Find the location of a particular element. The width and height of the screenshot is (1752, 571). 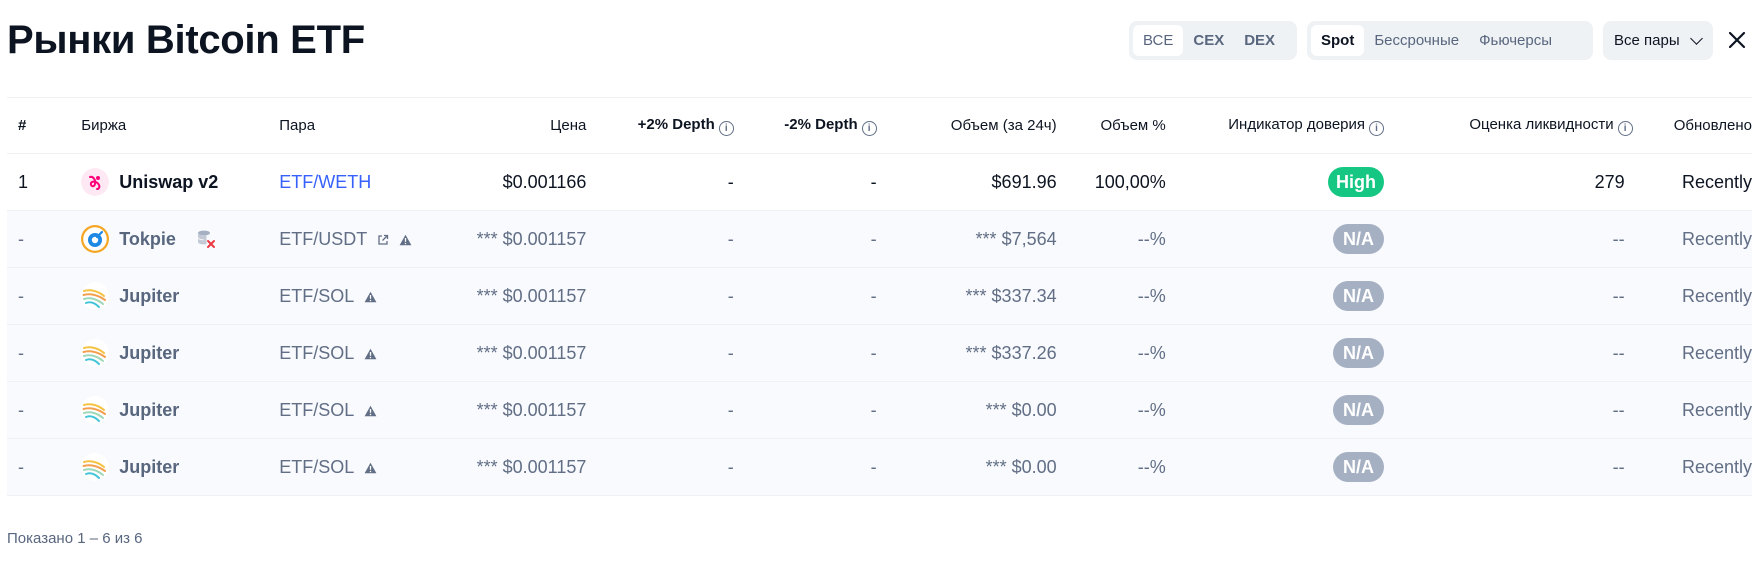

exchange-name: Tokpie is located at coordinates (147, 238).